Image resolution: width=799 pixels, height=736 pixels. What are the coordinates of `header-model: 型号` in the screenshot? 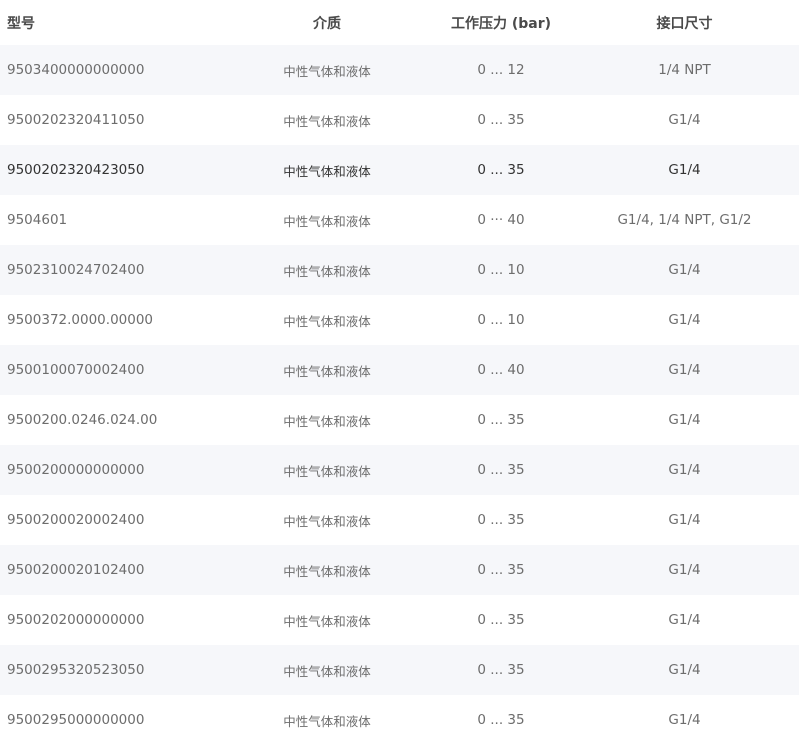 It's located at (111, 23).